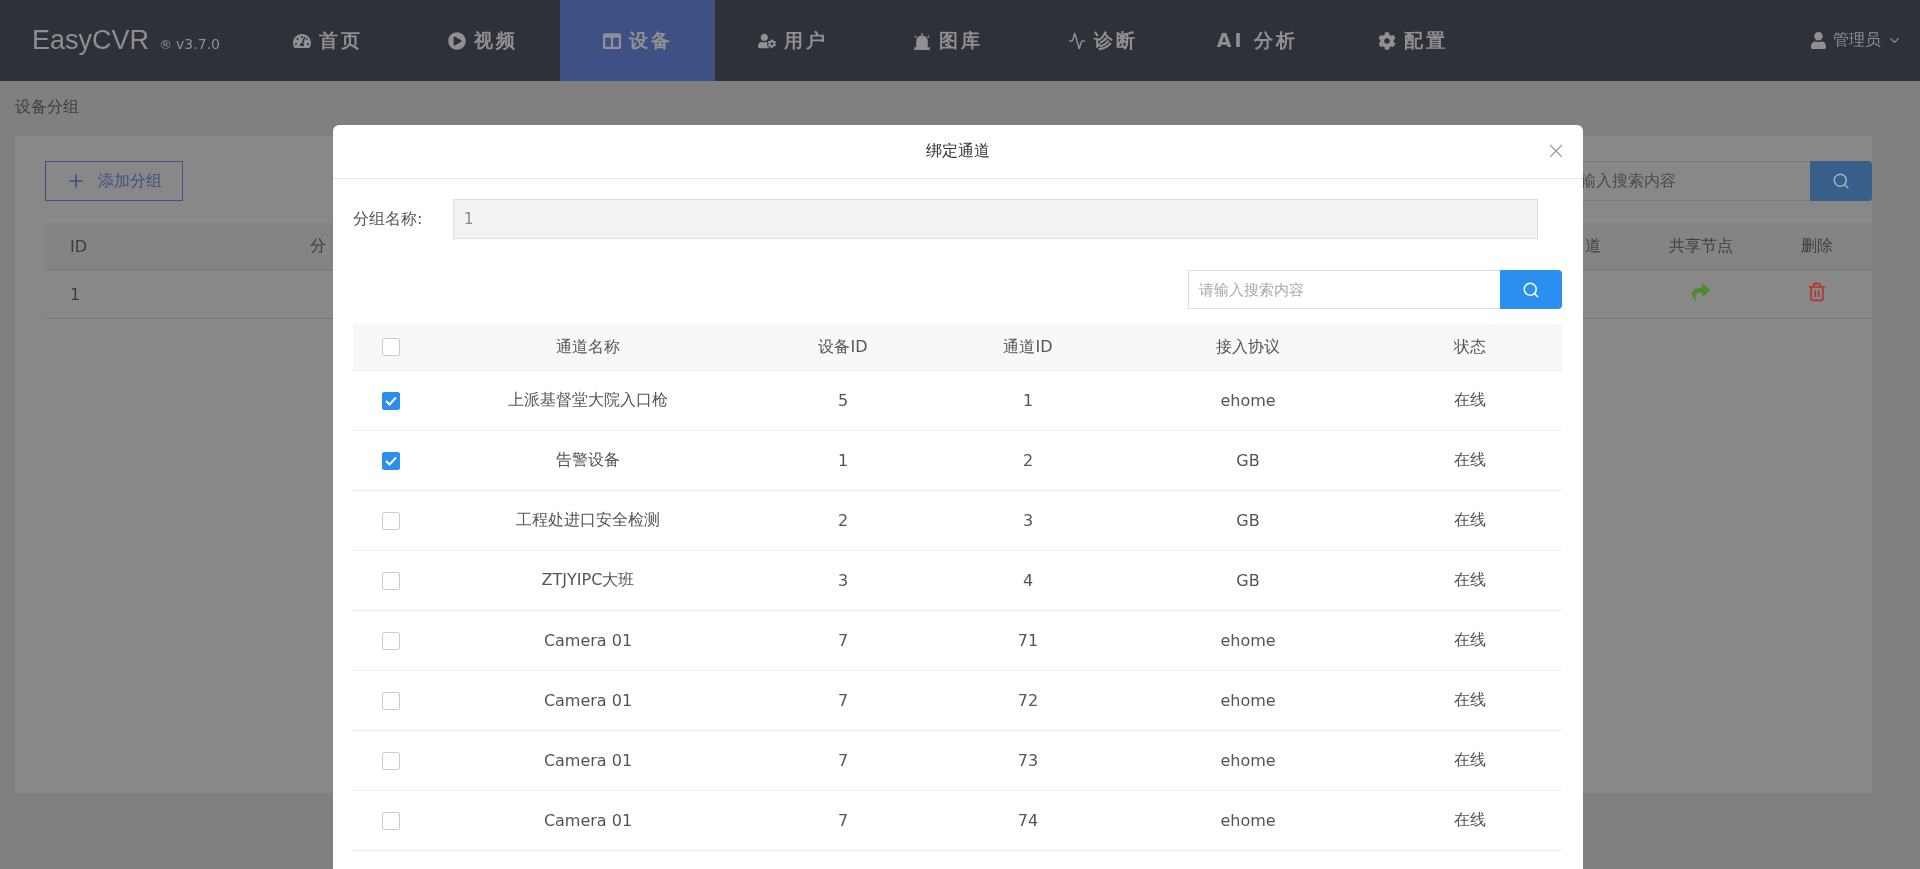 Image resolution: width=1920 pixels, height=869 pixels. Describe the element at coordinates (766, 40) in the screenshot. I see `user-gear-icon` at that location.